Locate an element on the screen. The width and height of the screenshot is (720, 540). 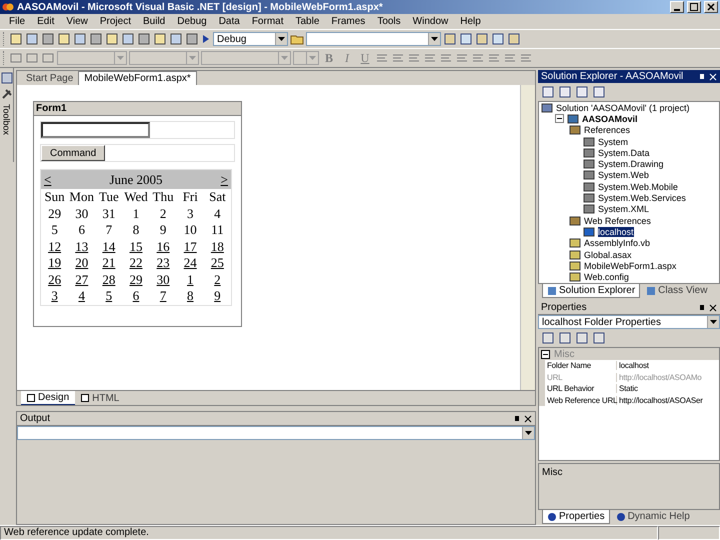
panel-tab: Dynamic Help is located at coordinates (653, 516).